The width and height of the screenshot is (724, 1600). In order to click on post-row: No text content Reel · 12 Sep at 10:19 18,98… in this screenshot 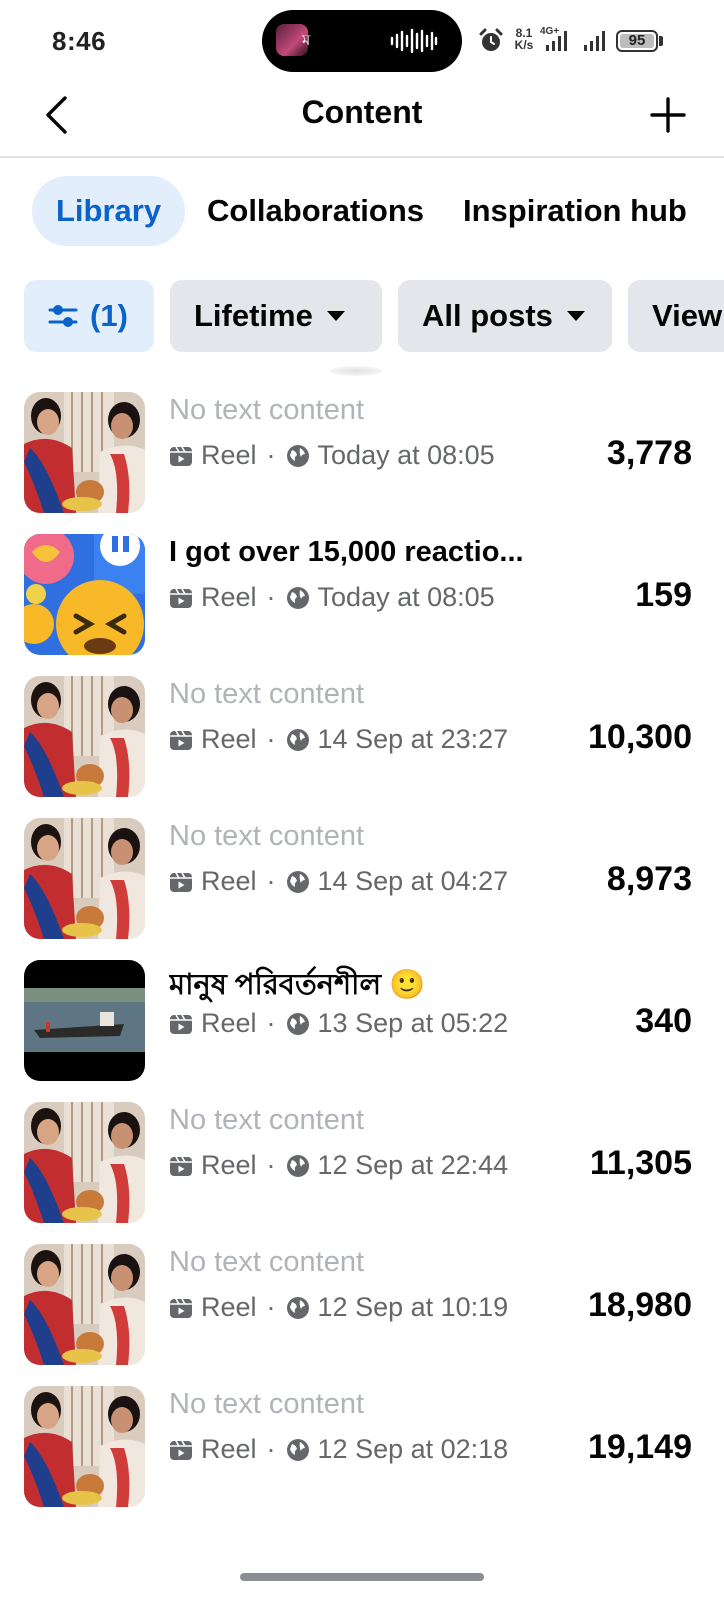, I will do `click(362, 1303)`.